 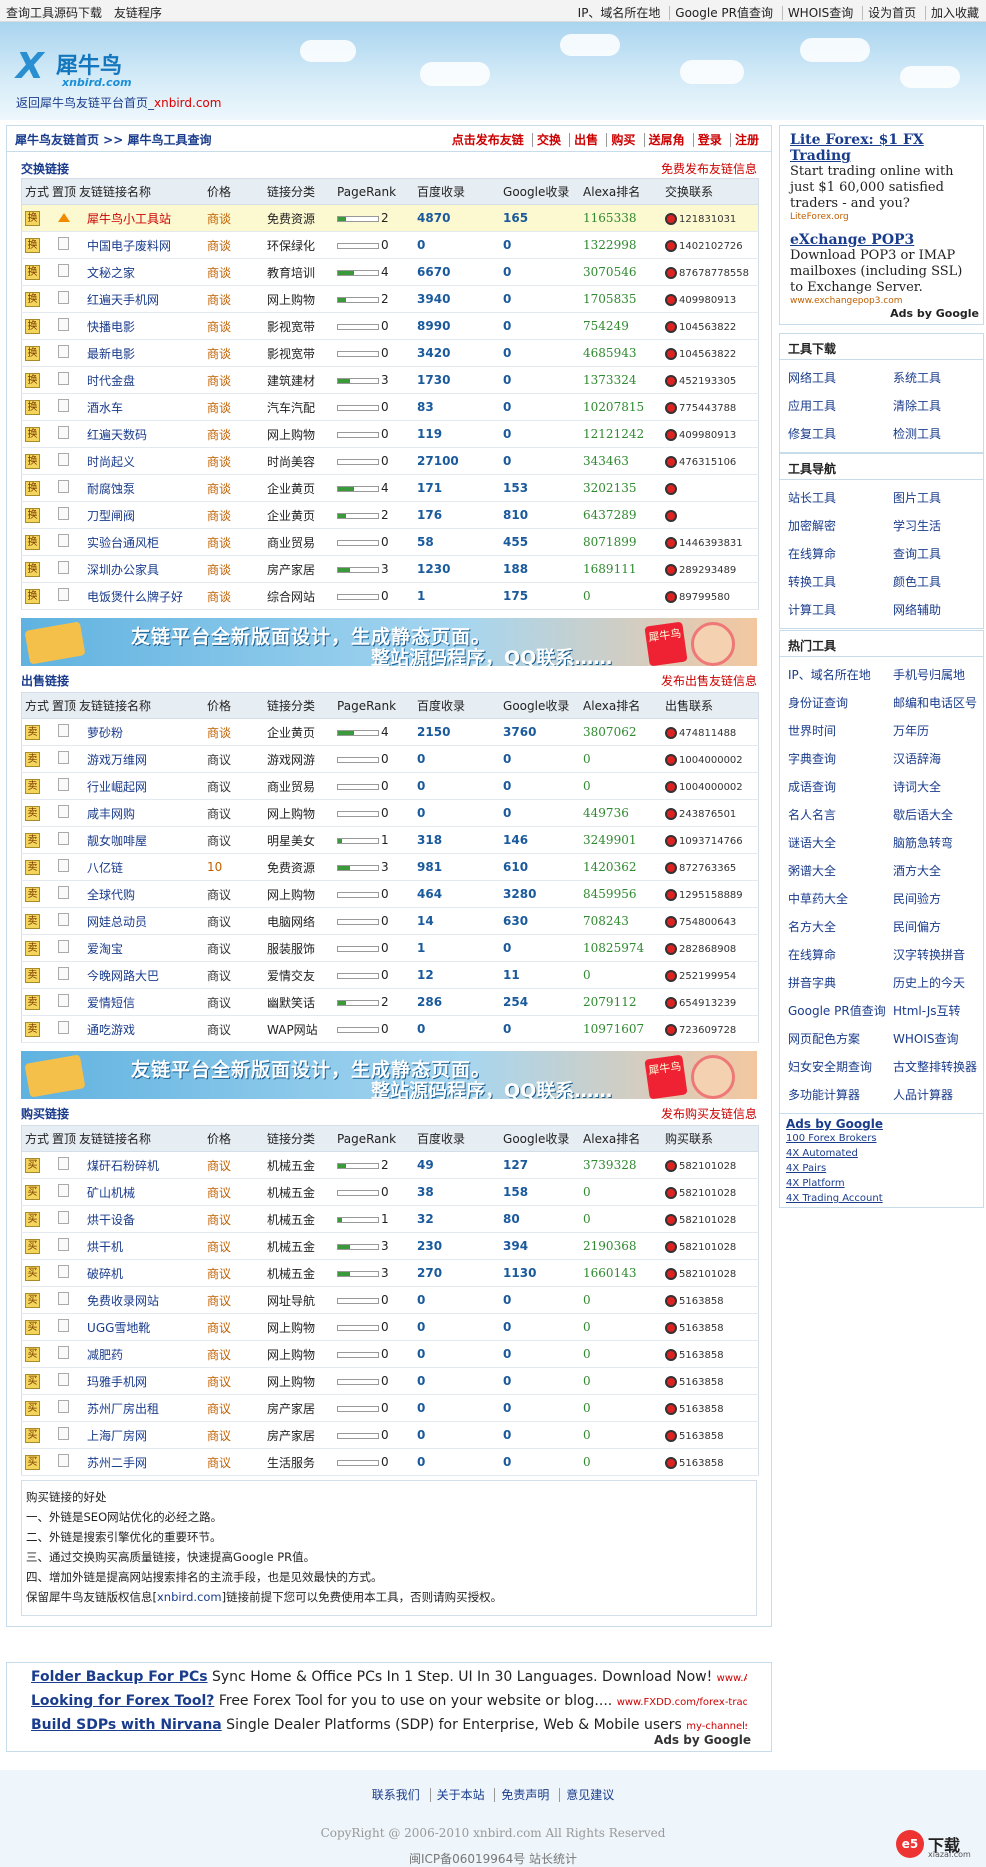 What do you see at coordinates (118, 1328) in the screenshot?
I see `link-name: UGG雪地靴` at bounding box center [118, 1328].